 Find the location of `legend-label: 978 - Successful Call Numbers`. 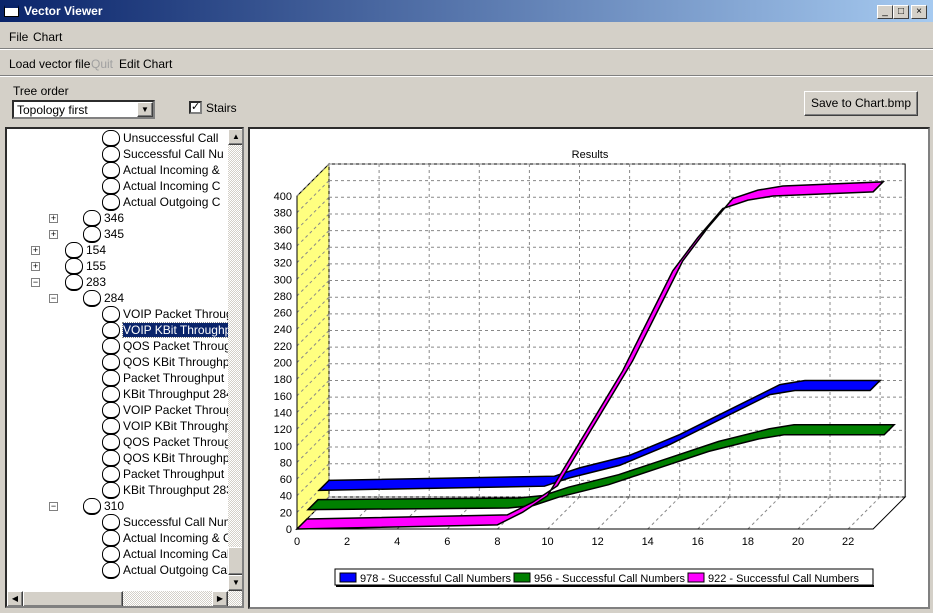

legend-label: 978 - Successful Call Numbers is located at coordinates (436, 579).